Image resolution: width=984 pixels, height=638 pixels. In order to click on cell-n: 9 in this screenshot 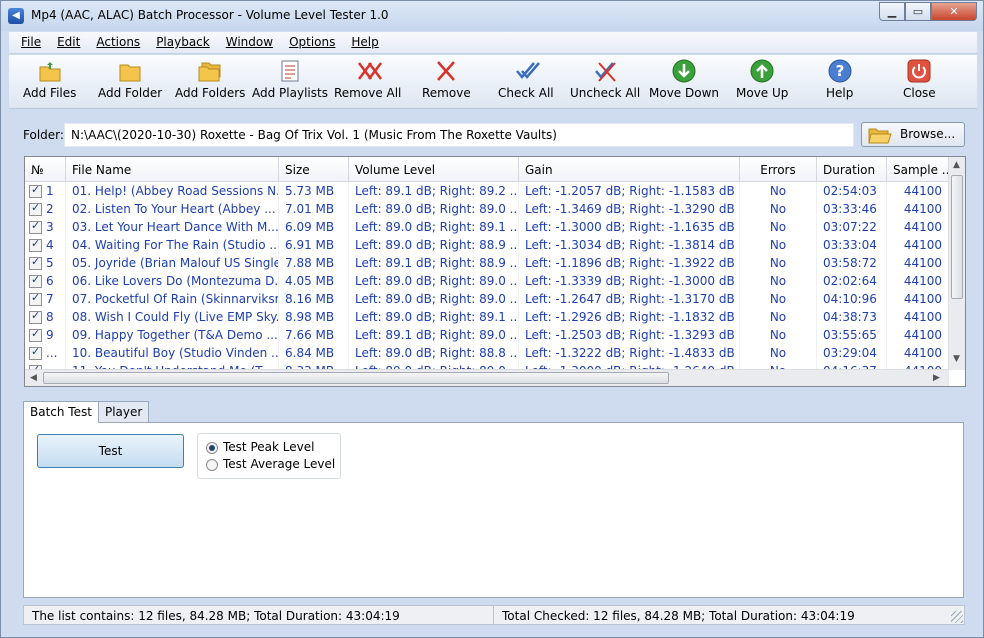, I will do `click(54, 335)`.